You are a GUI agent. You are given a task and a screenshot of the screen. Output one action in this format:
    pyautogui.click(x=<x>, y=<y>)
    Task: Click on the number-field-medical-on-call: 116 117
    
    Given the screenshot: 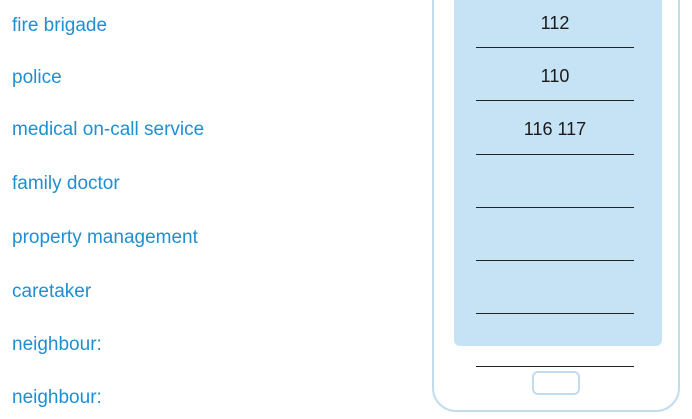 What is the action you would take?
    pyautogui.click(x=555, y=129)
    